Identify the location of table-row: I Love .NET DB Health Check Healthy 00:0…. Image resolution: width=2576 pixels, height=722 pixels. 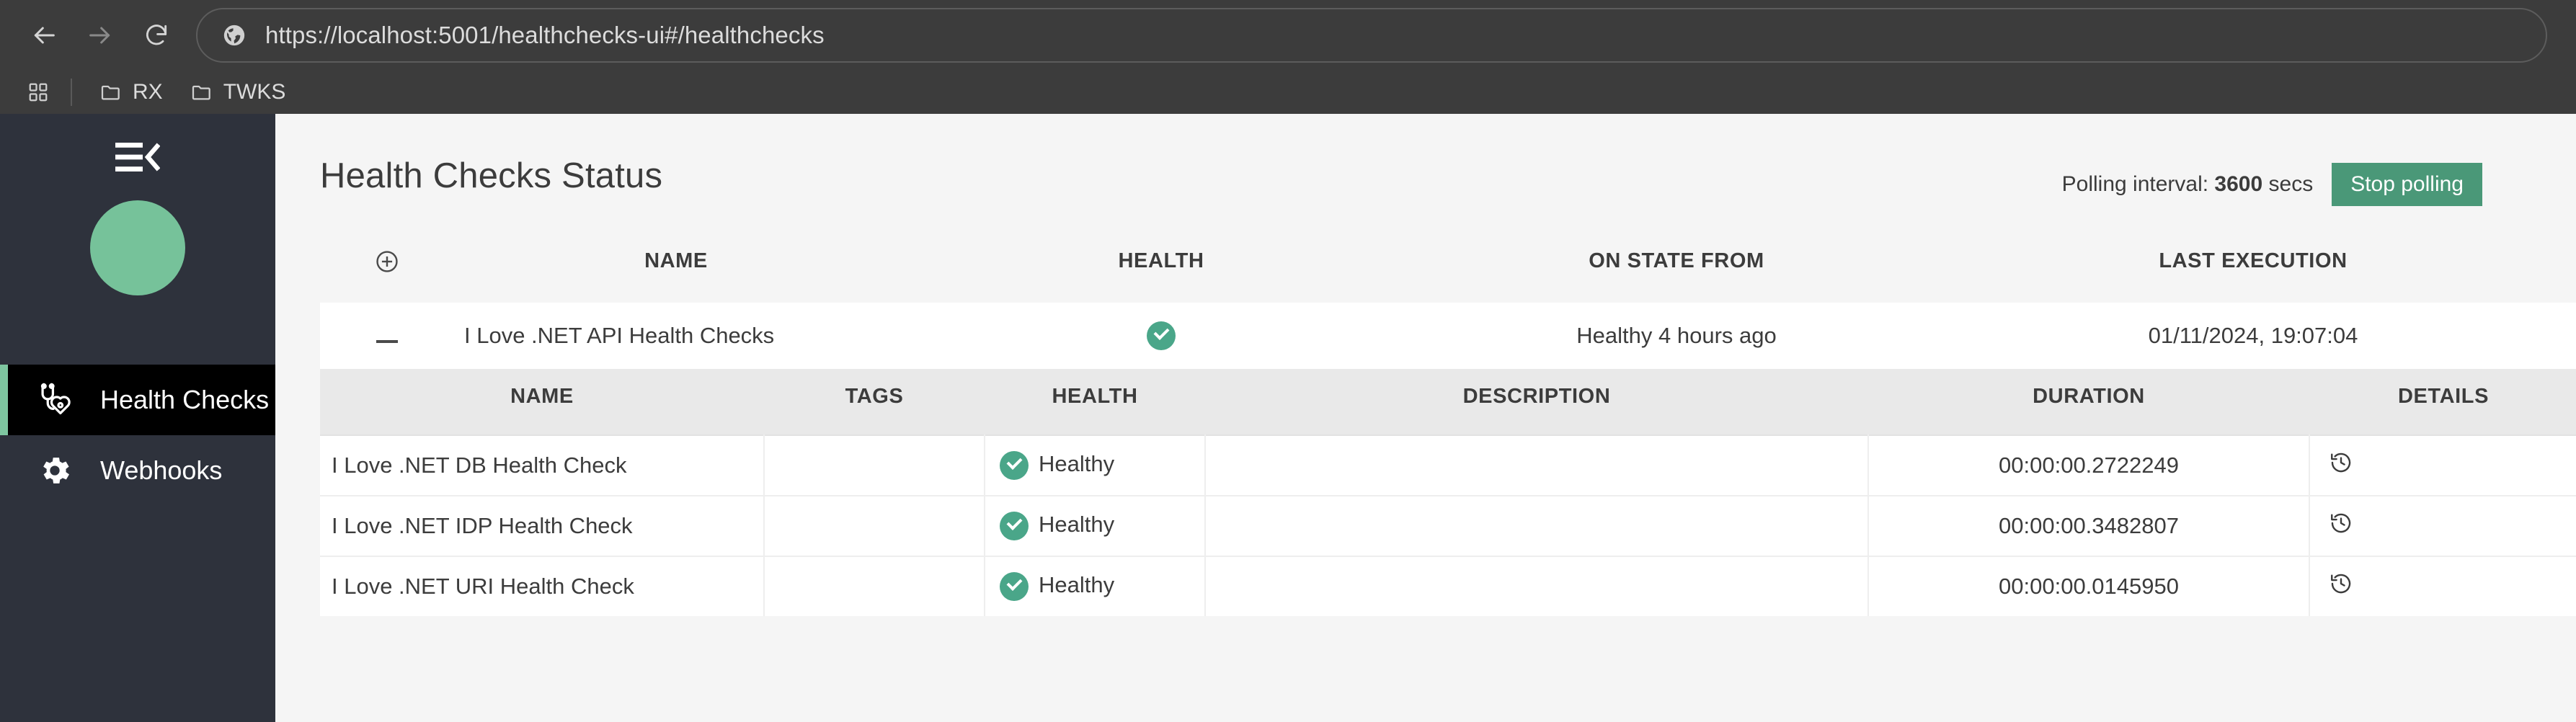
(1448, 465).